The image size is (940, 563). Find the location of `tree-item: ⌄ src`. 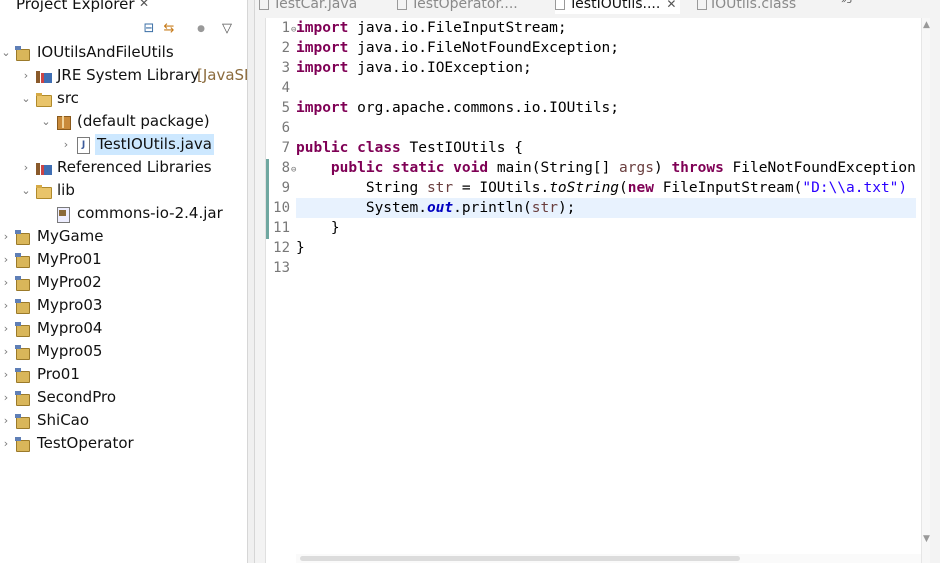

tree-item: ⌄ src is located at coordinates (123, 98).